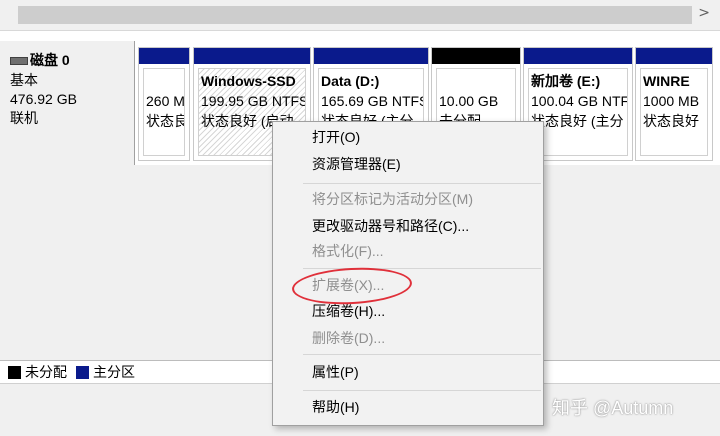 This screenshot has height=436, width=720. I want to click on partition-winre: WINRE 1000 MB 状态良好, so click(674, 104).